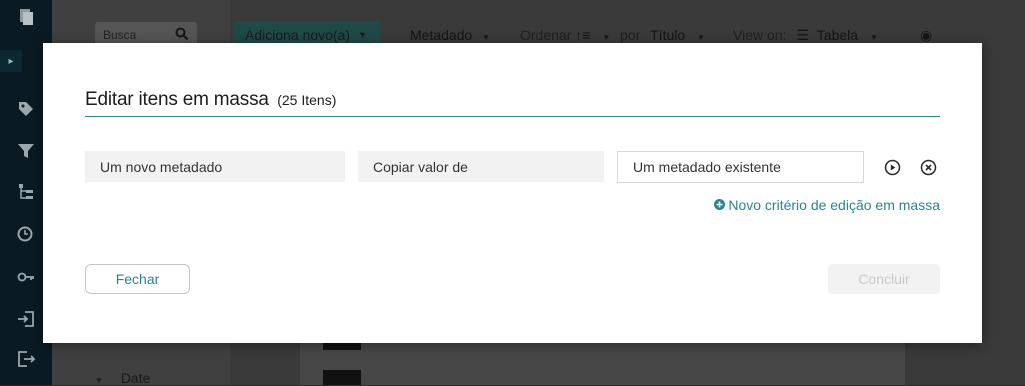  What do you see at coordinates (26, 109) in the screenshot?
I see `tag-icon` at bounding box center [26, 109].